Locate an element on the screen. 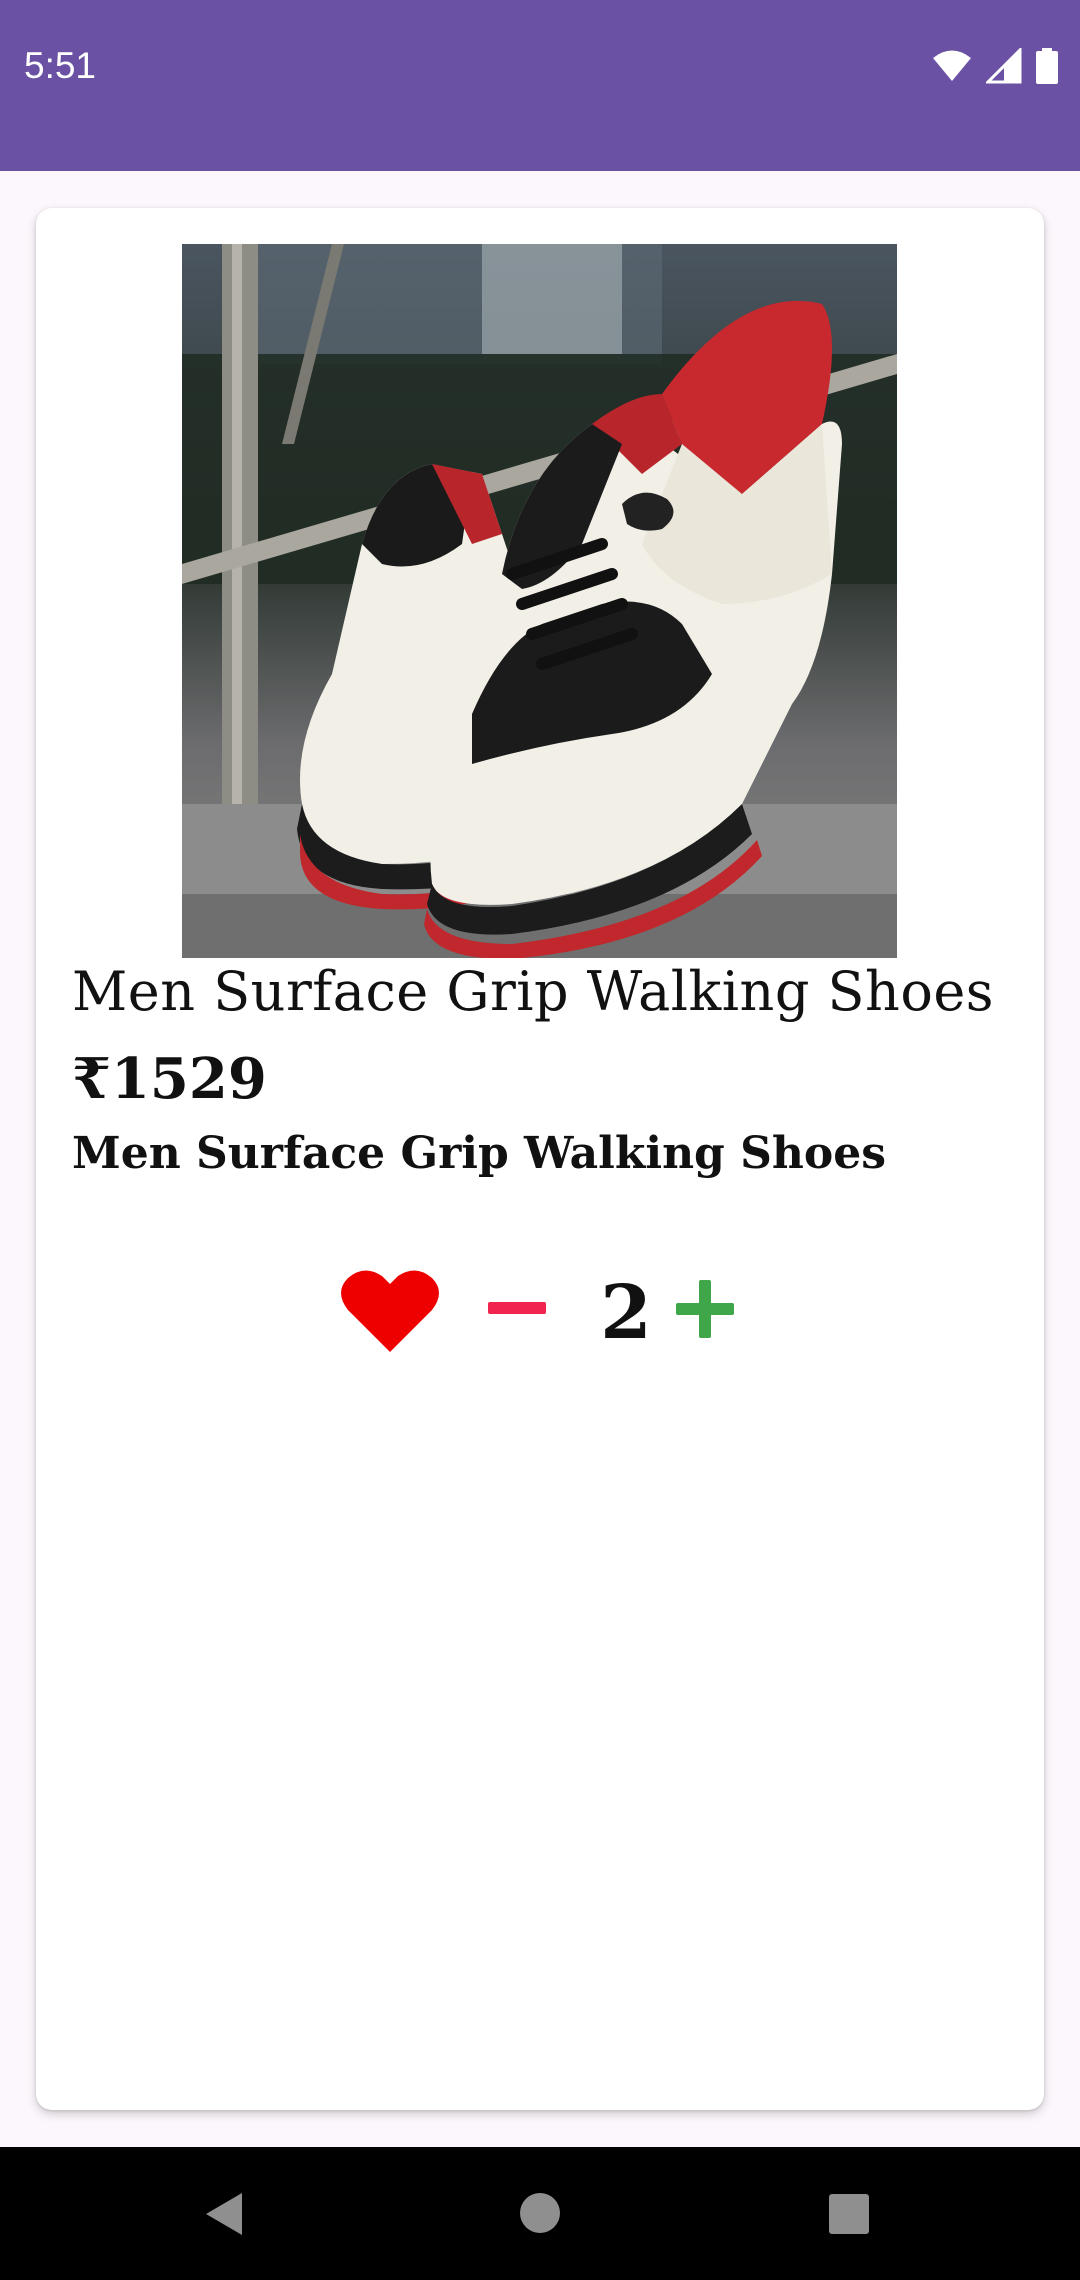 The width and height of the screenshot is (1080, 2280). heart-icon is located at coordinates (390, 1311).